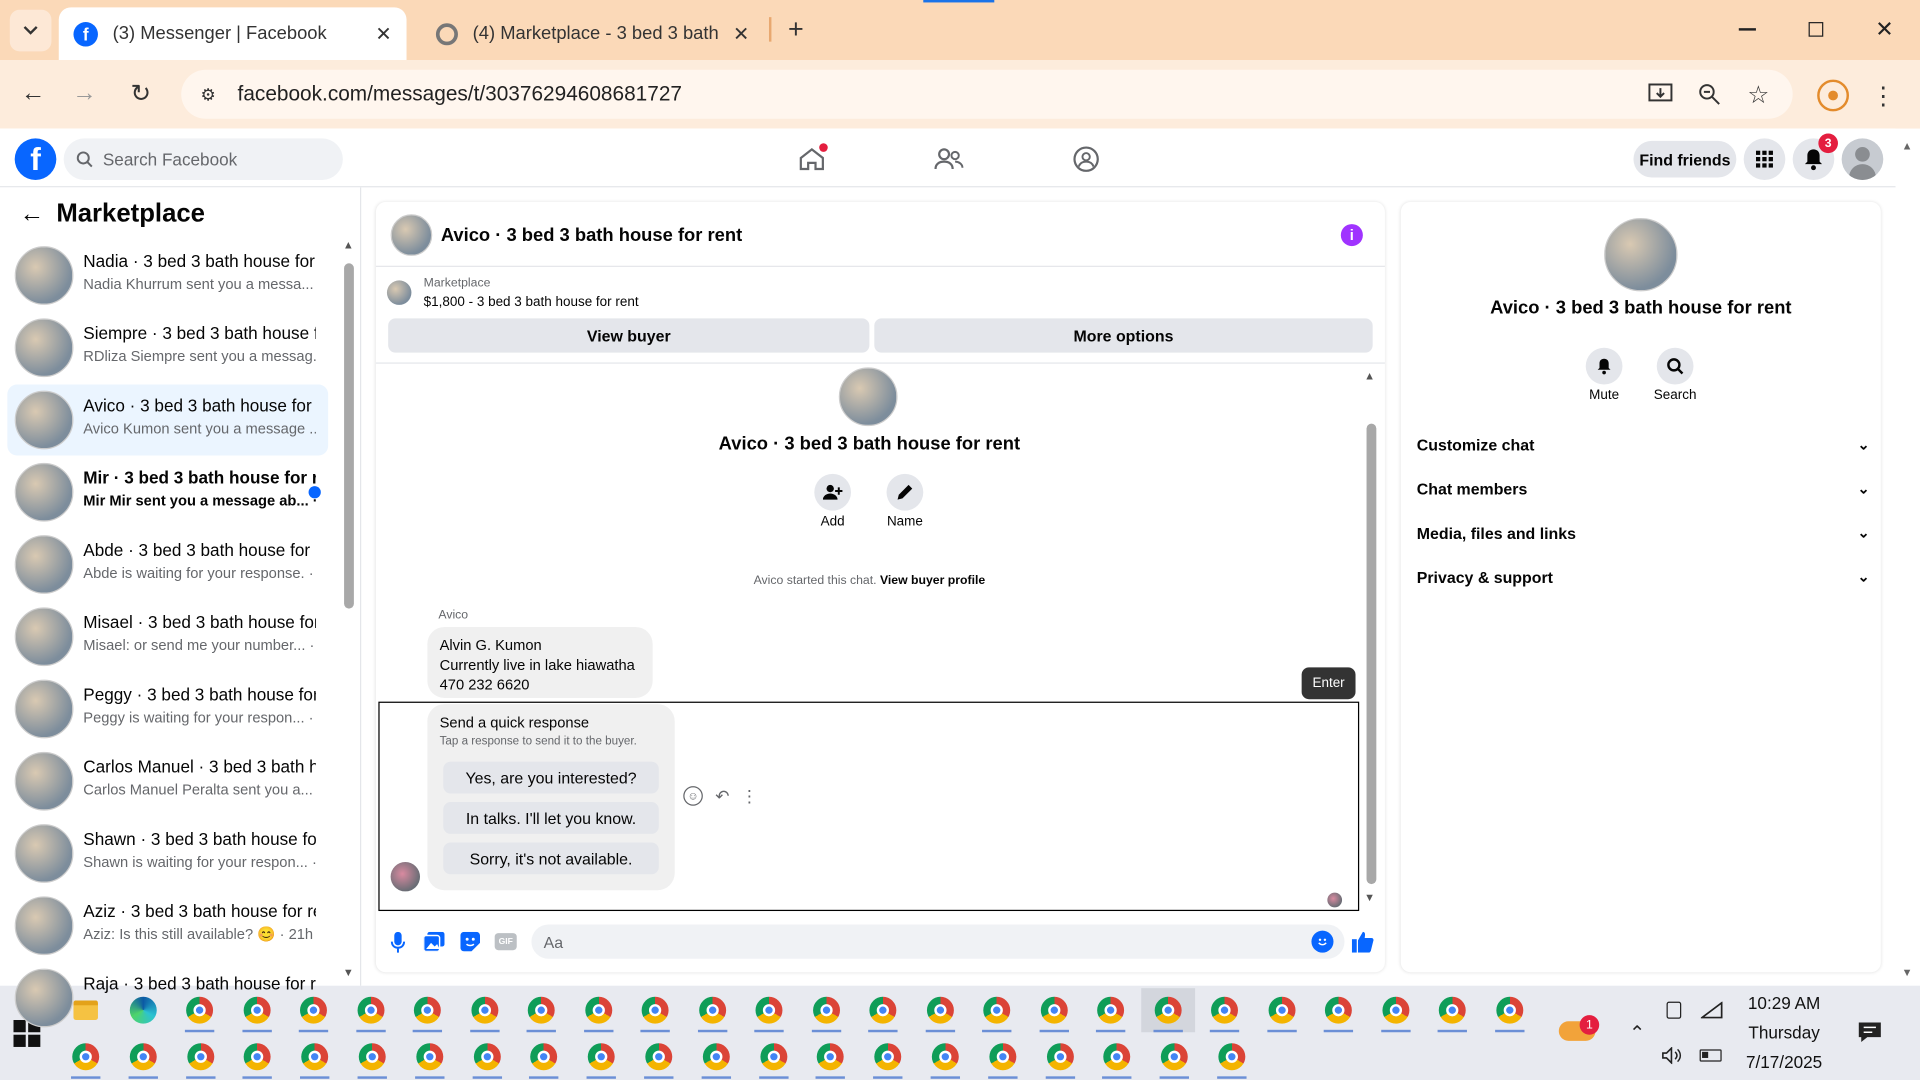 The height and width of the screenshot is (1080, 1920). Describe the element at coordinates (1758, 94) in the screenshot. I see `bookmark-star-icon: ☆` at that location.